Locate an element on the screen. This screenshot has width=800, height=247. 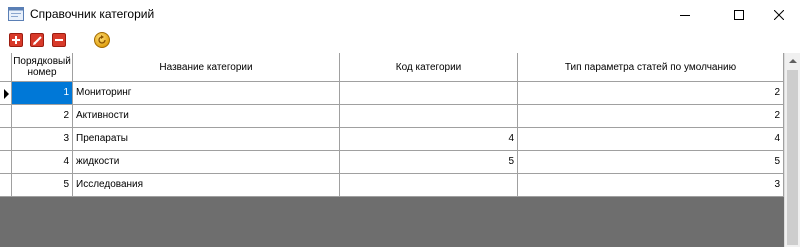
grid-corner-cell is located at coordinates (6, 67).